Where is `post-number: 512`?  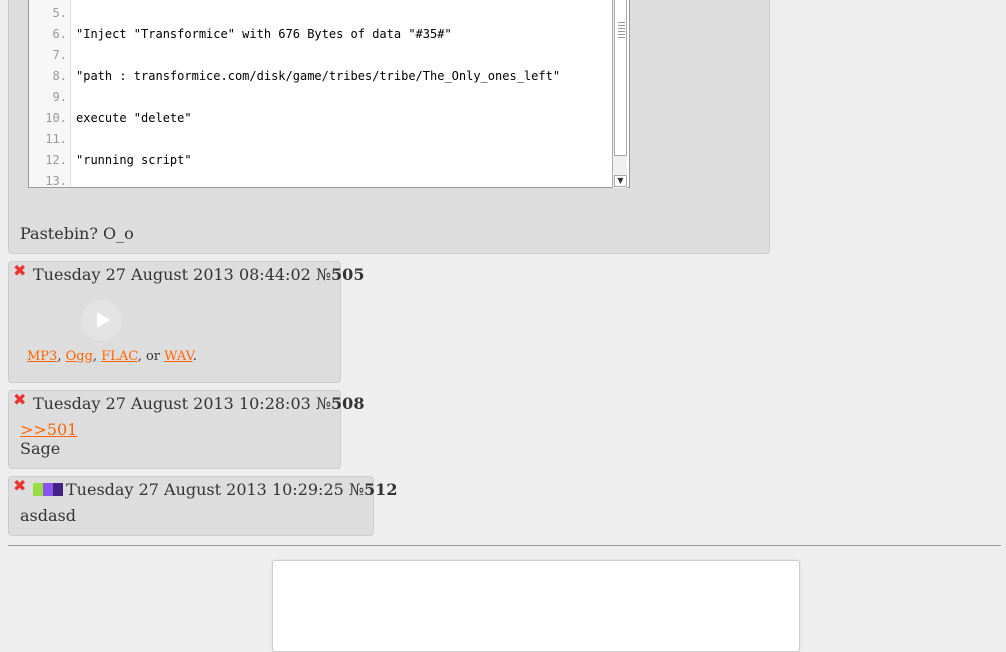 post-number: 512 is located at coordinates (380, 489).